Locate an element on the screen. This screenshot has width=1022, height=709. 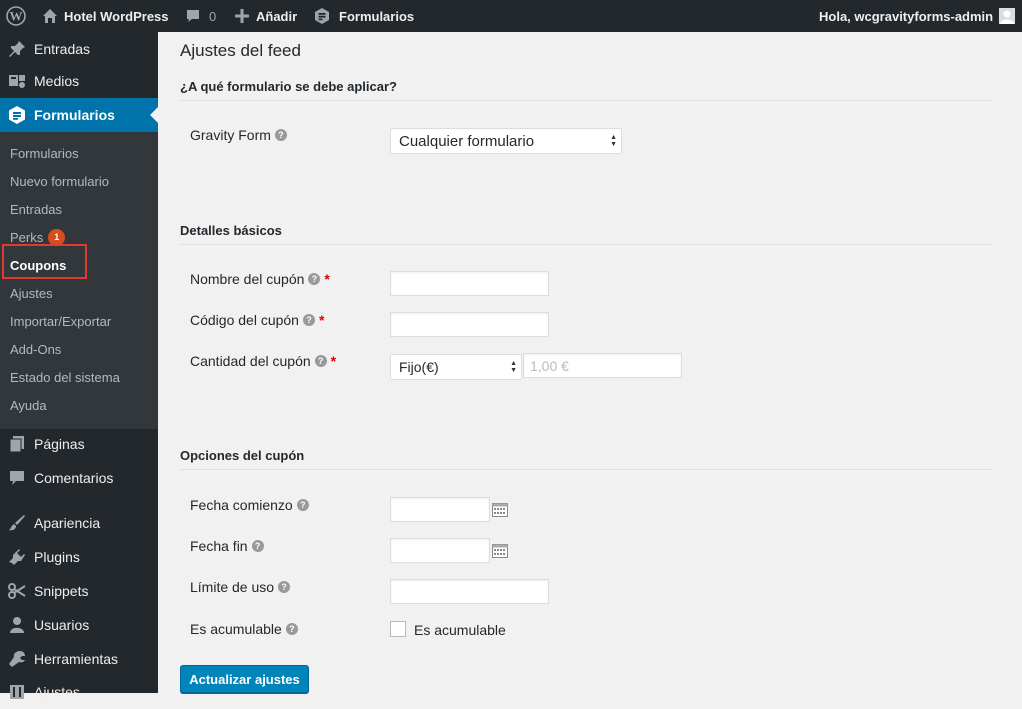
settings-icon is located at coordinates (17, 692).